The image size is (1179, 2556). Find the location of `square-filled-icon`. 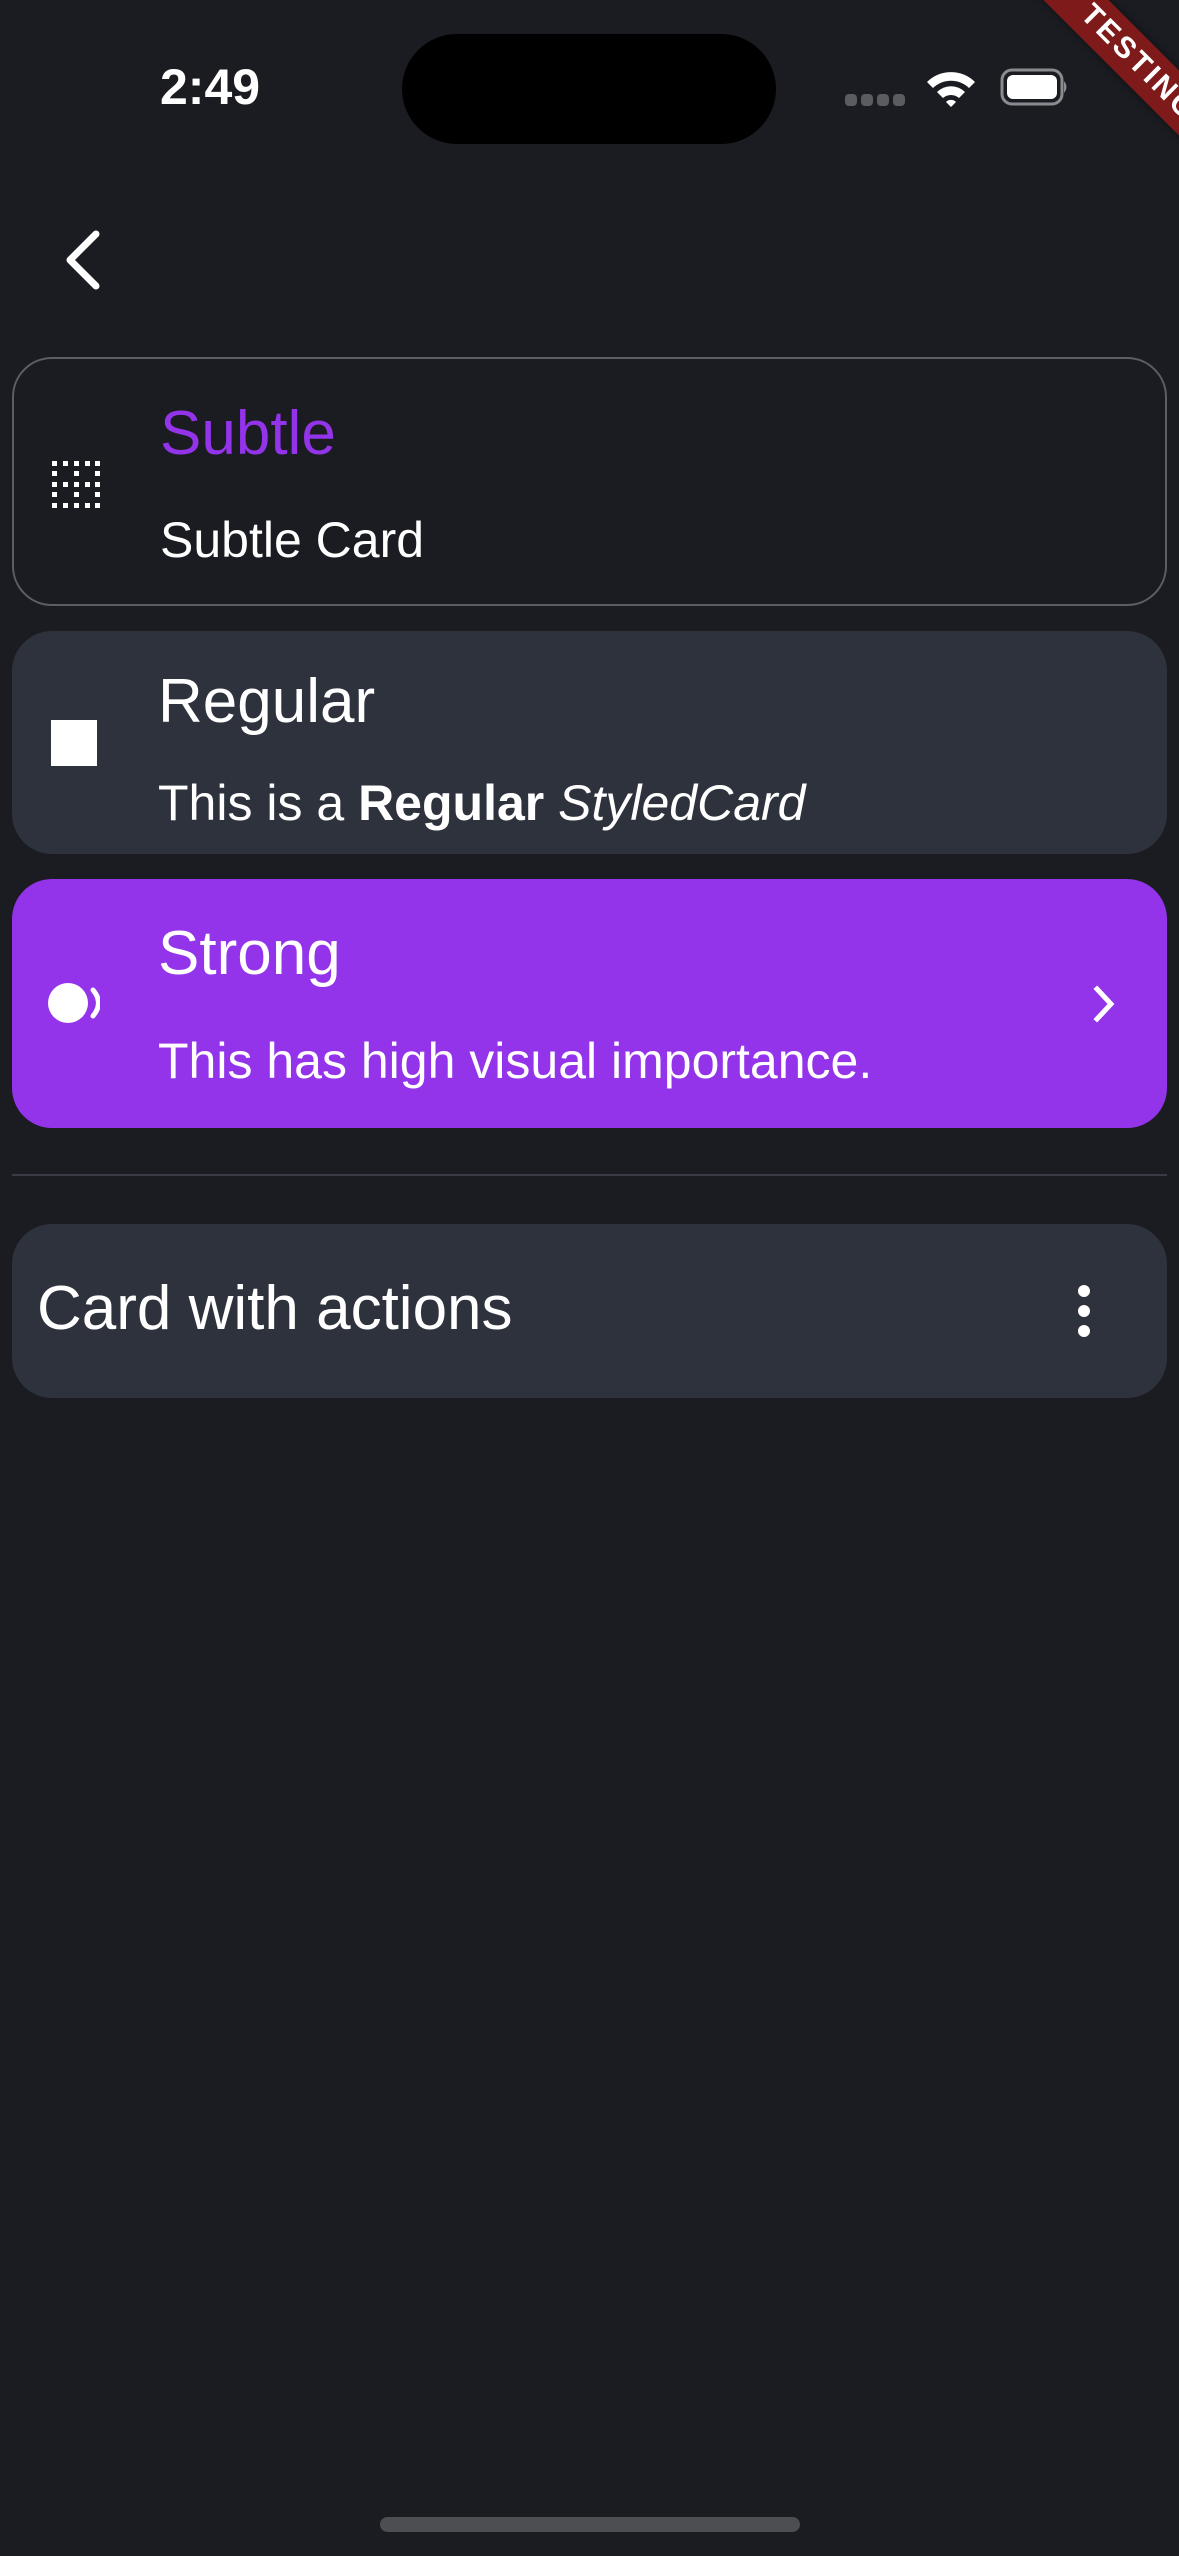

square-filled-icon is located at coordinates (74, 743).